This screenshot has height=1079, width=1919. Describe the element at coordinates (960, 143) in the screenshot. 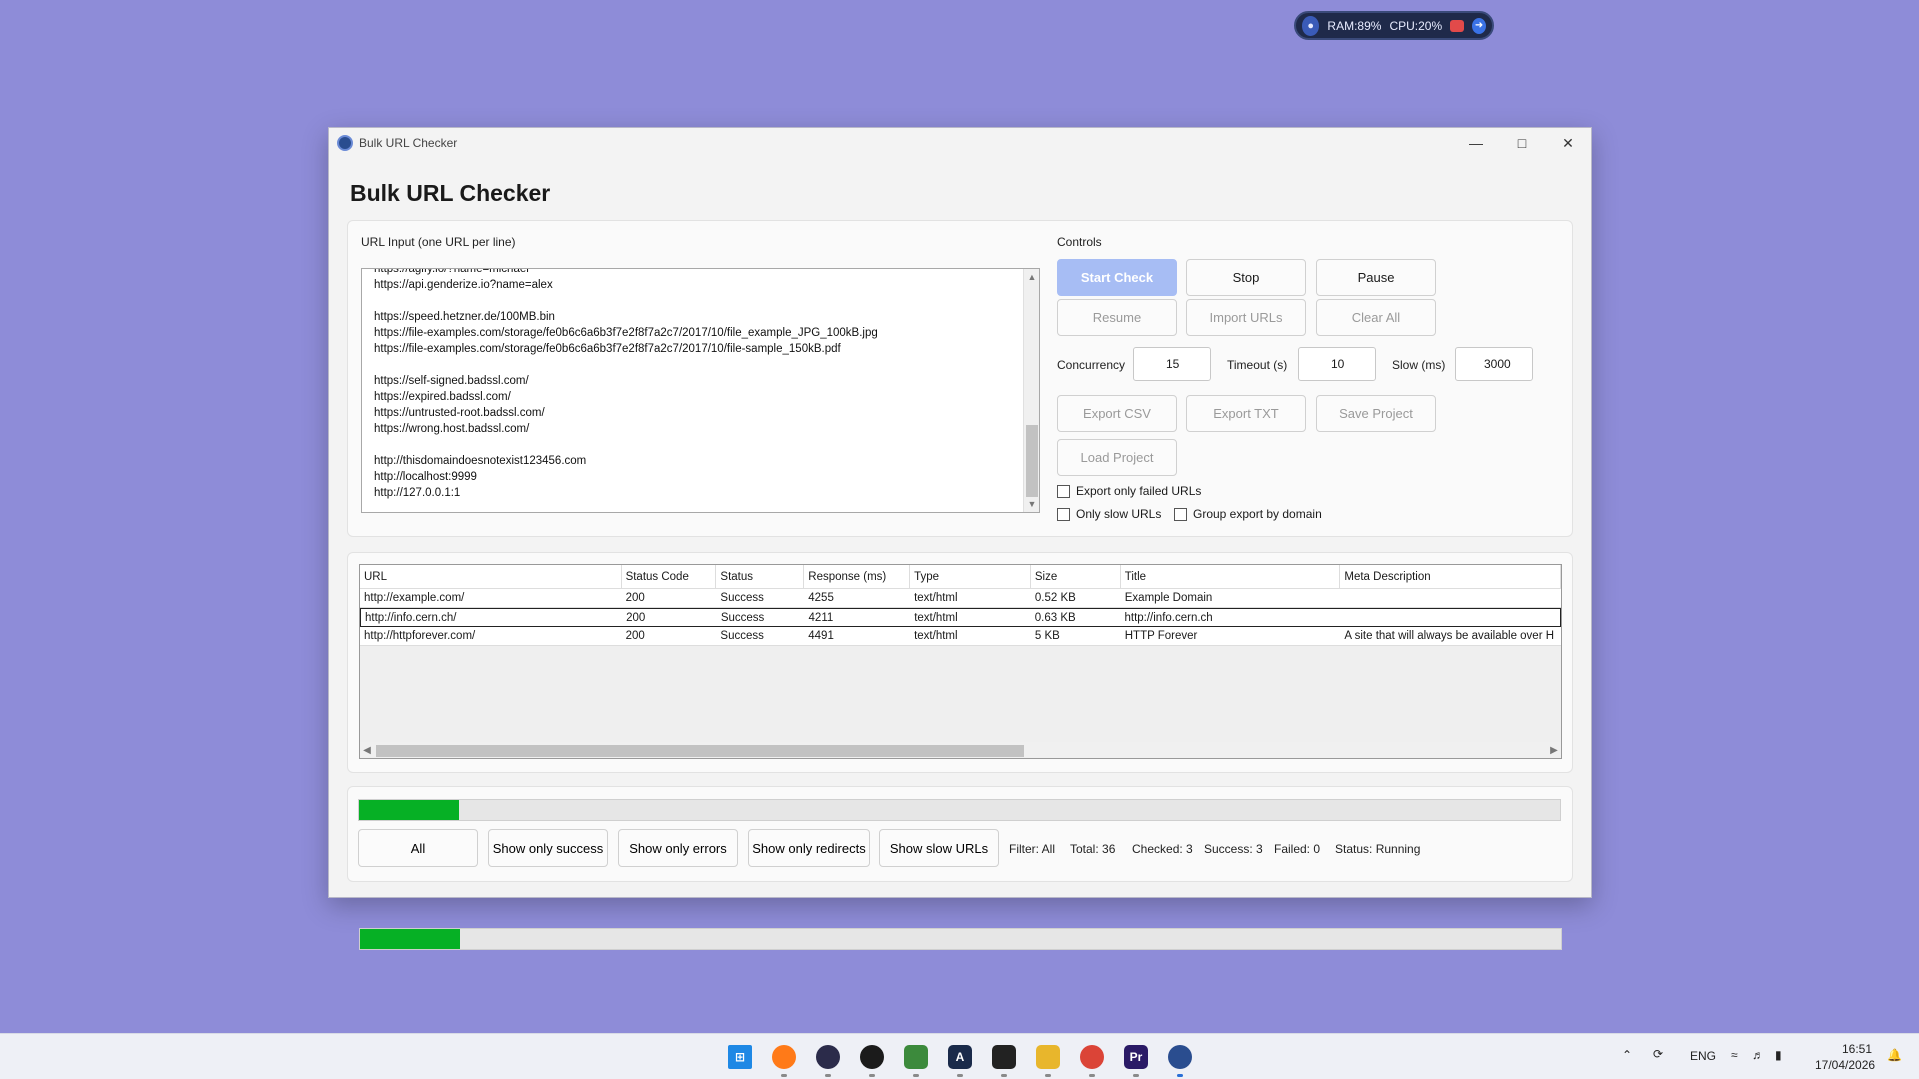

I see `titlebar: Bulk URL Checker — □ ✕` at that location.